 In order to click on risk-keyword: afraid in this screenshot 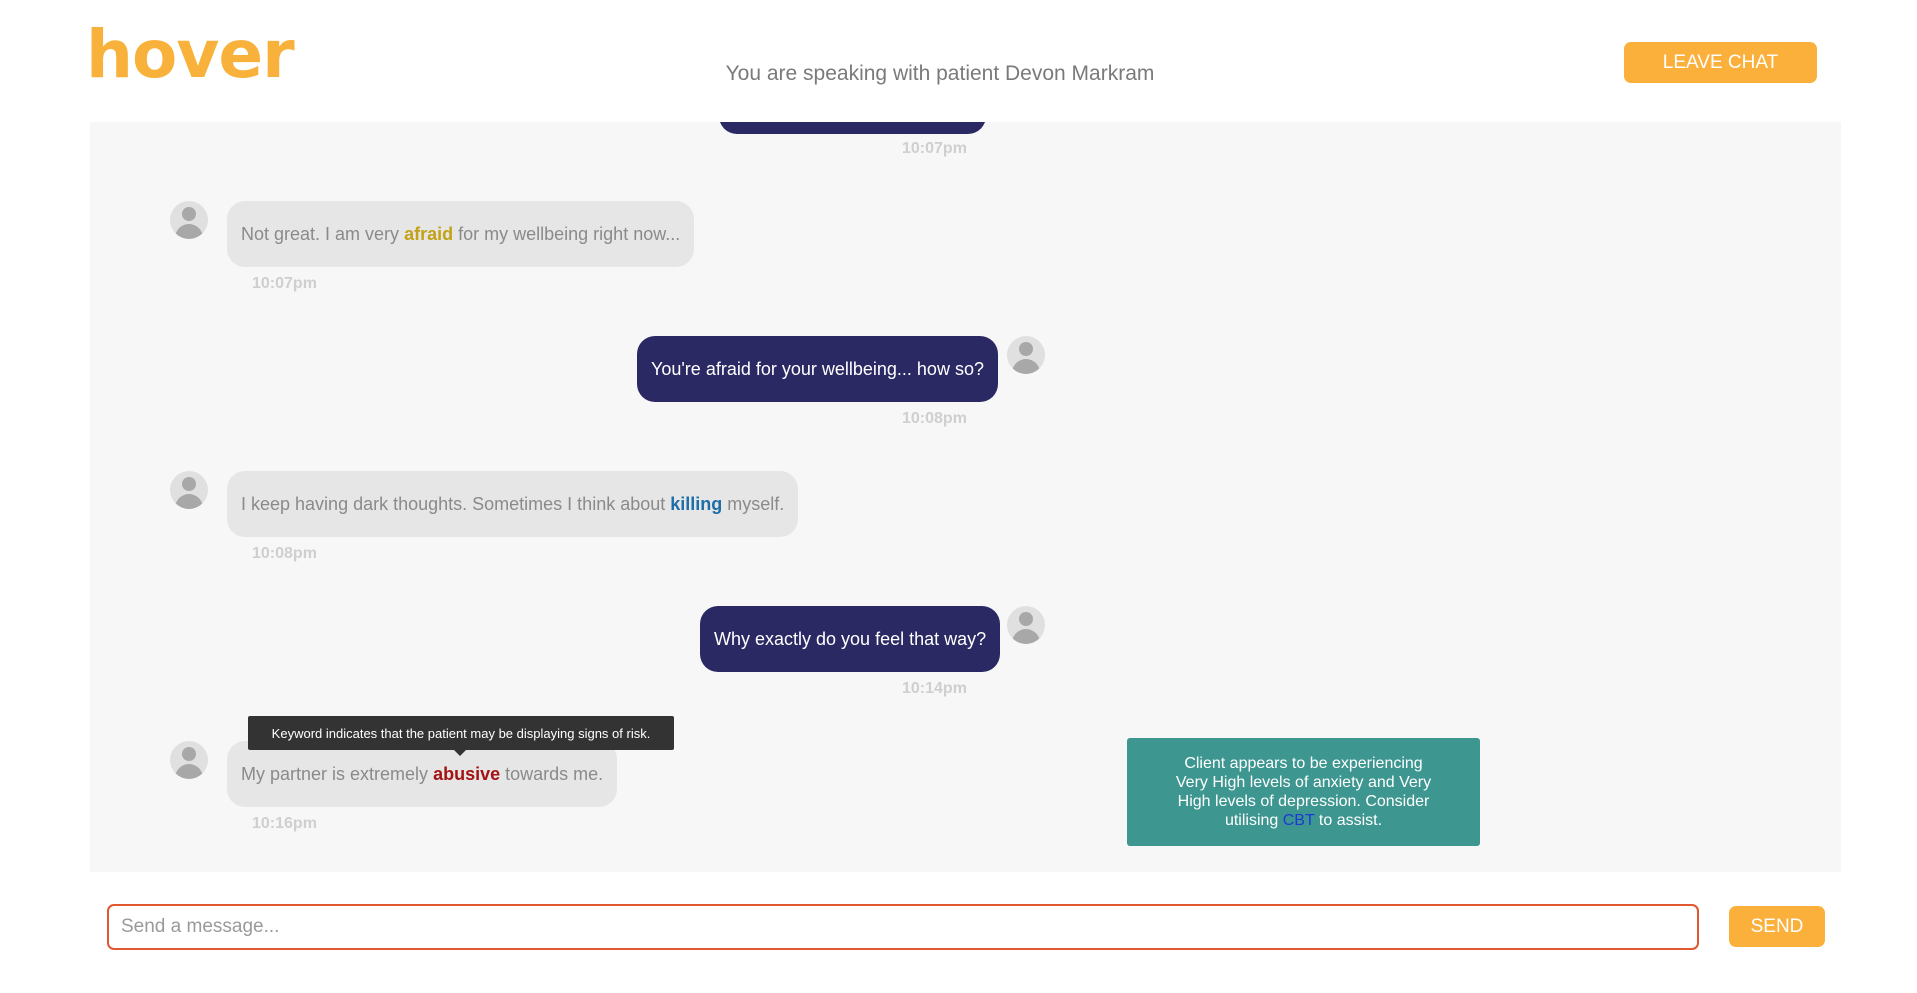, I will do `click(428, 234)`.